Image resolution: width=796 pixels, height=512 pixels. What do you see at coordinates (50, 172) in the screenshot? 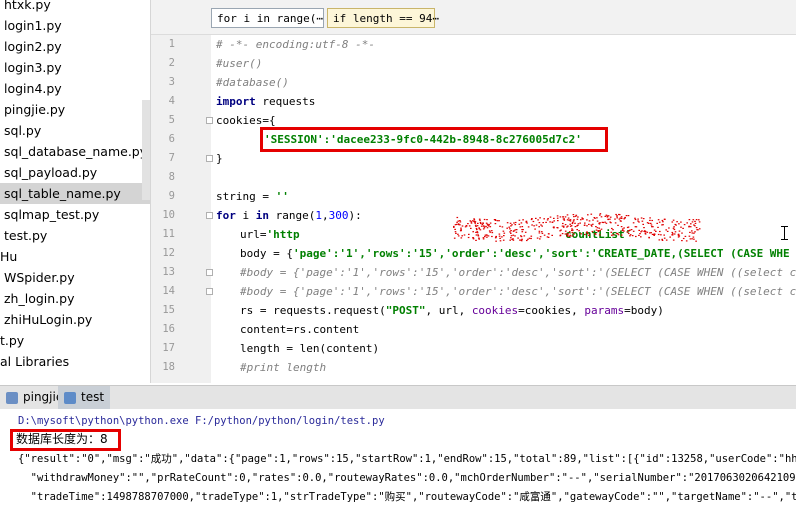
I see `tree-file: sql_payload.py` at bounding box center [50, 172].